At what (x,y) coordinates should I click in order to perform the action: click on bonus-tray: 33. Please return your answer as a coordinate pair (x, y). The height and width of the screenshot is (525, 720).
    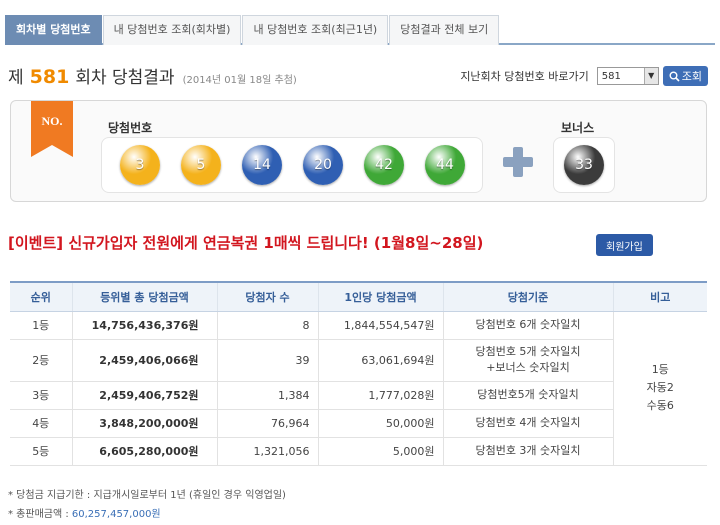
    Looking at the image, I should click on (584, 165).